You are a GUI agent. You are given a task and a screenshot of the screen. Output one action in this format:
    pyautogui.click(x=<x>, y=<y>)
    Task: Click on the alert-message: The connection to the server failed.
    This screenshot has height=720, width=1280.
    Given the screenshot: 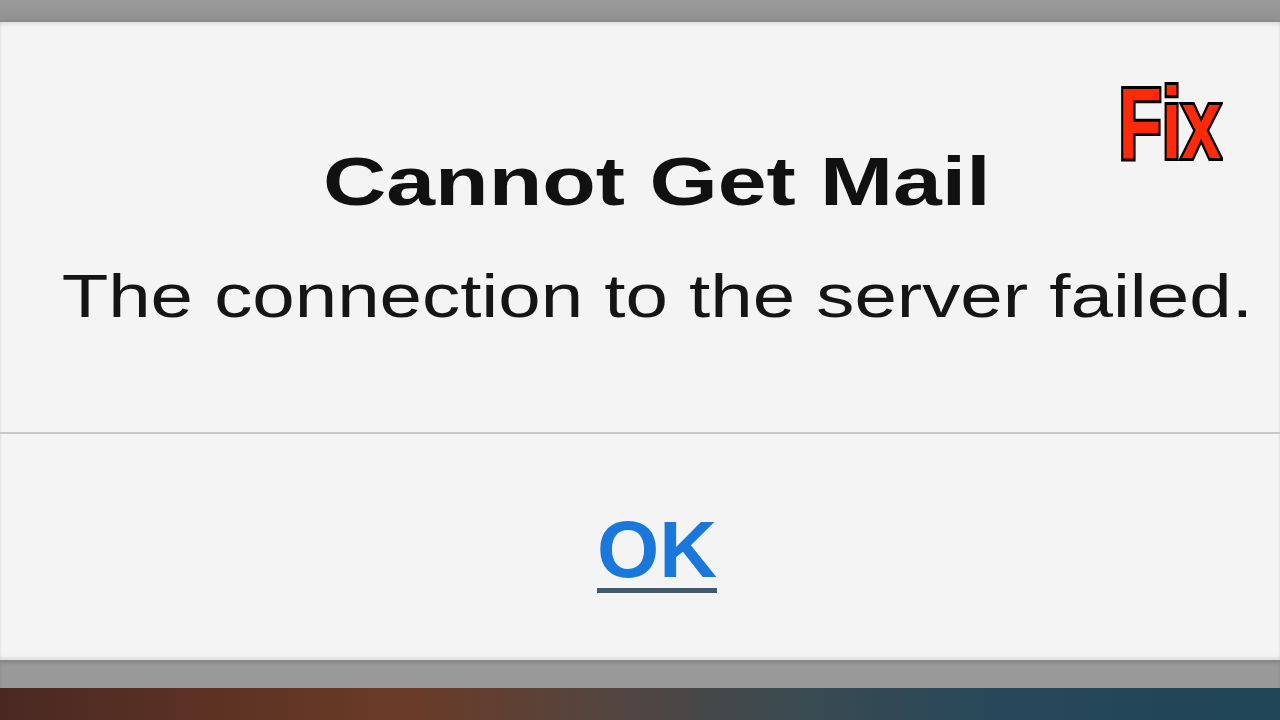 What is the action you would take?
    pyautogui.click(x=657, y=296)
    